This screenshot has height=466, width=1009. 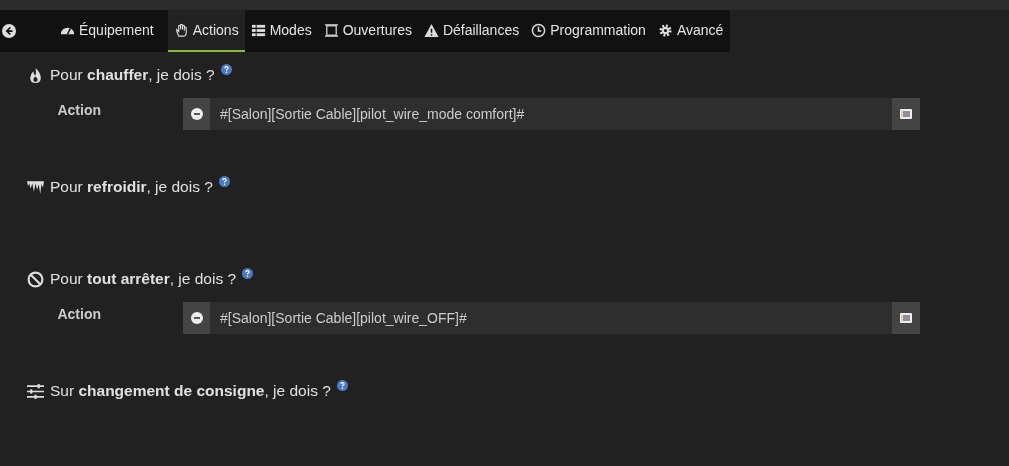 What do you see at coordinates (431, 30) in the screenshot?
I see `warning-icon` at bounding box center [431, 30].